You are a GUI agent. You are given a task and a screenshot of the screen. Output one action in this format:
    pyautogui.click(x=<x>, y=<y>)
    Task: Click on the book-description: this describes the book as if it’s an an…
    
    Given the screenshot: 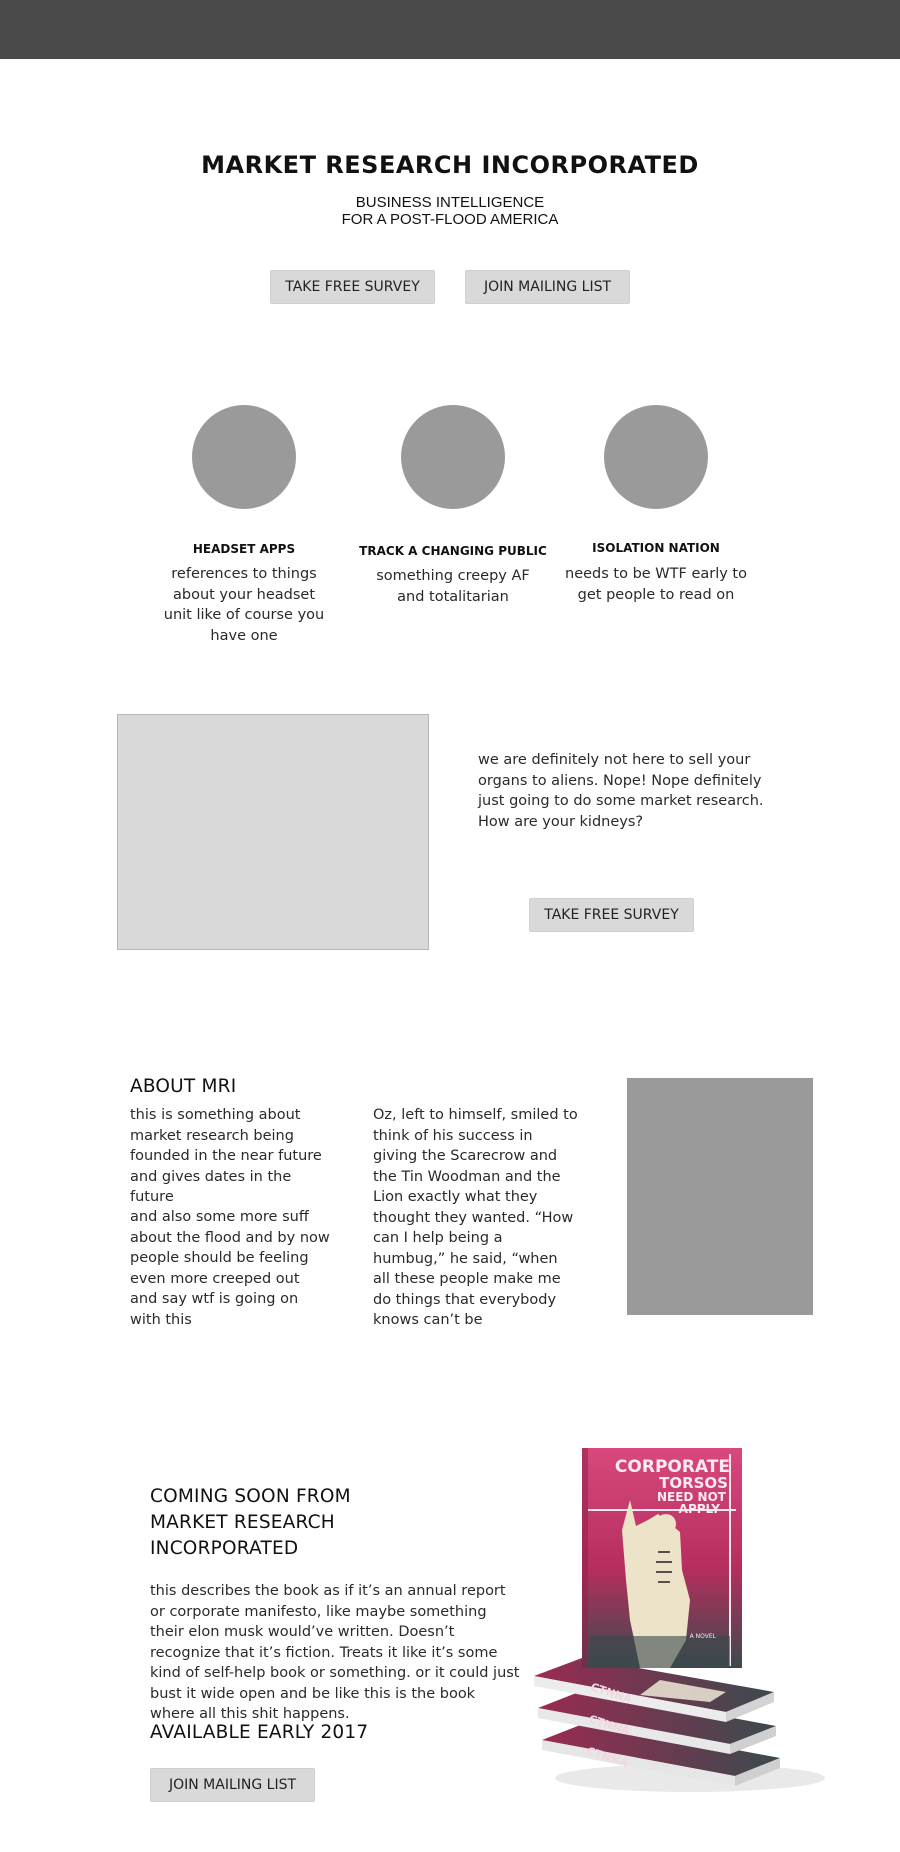 What is the action you would take?
    pyautogui.click(x=335, y=1652)
    